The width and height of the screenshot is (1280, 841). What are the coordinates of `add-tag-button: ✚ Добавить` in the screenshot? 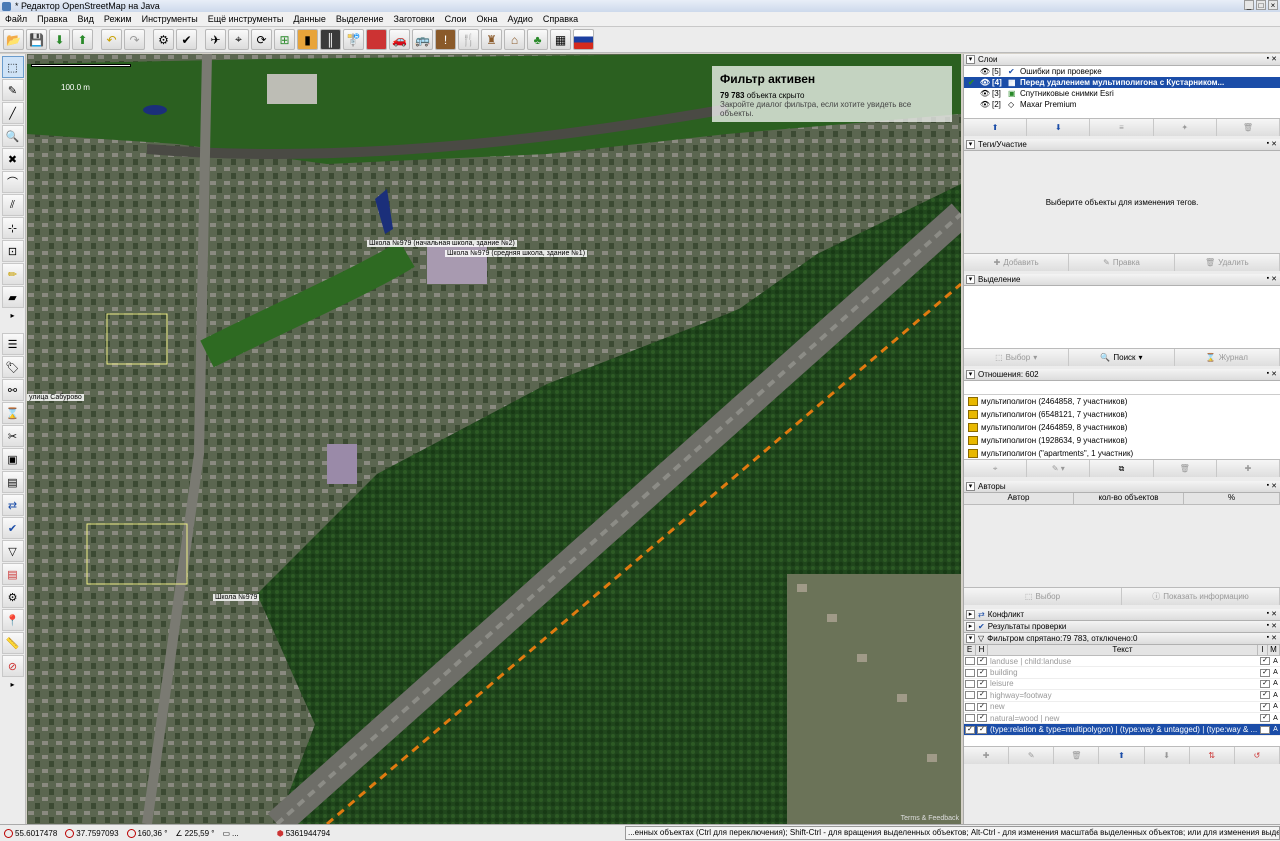 It's located at (1017, 262).